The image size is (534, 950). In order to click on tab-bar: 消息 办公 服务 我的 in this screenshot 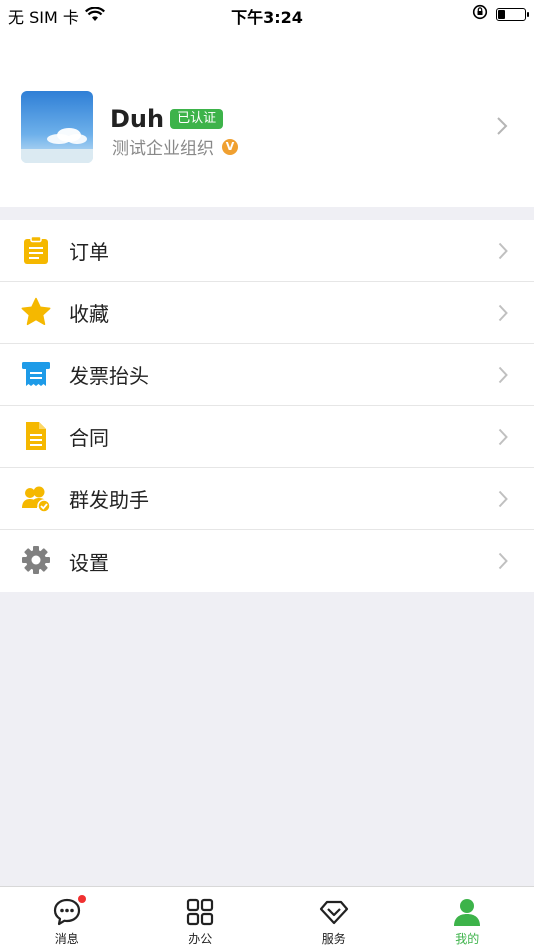, I will do `click(267, 918)`.